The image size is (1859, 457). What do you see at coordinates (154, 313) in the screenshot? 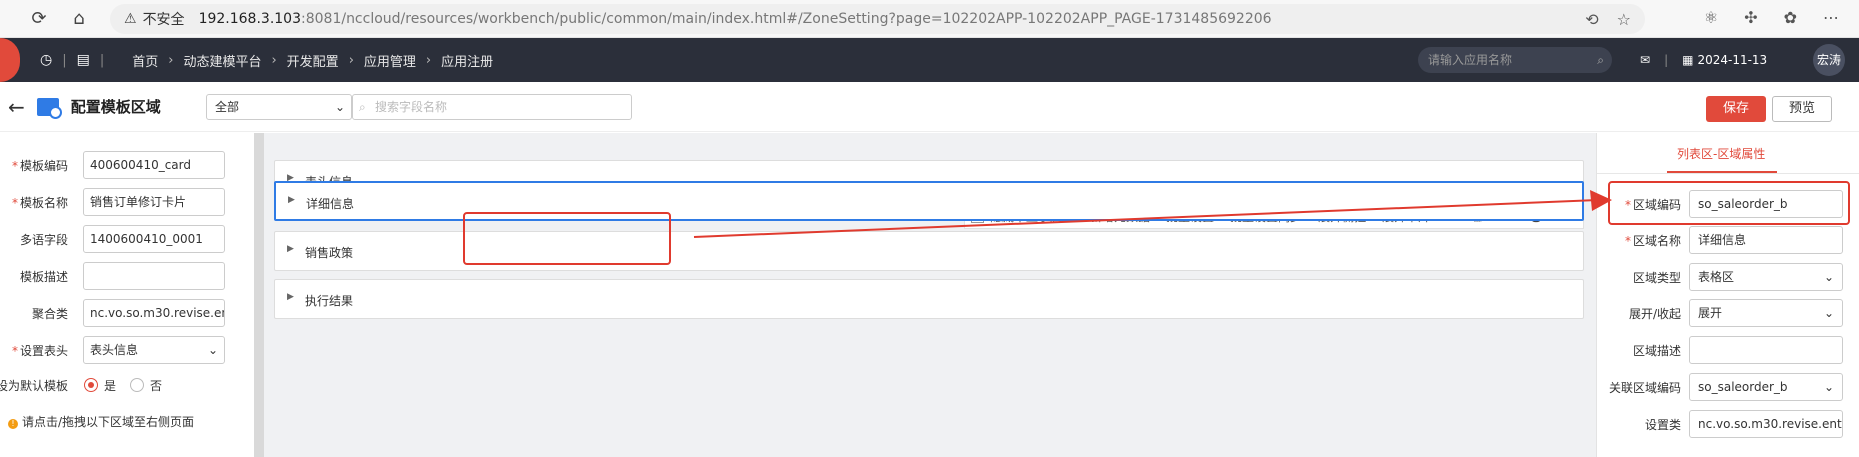
I see `aggregate-class-input: nc.vo.so.m30.revise.en` at bounding box center [154, 313].